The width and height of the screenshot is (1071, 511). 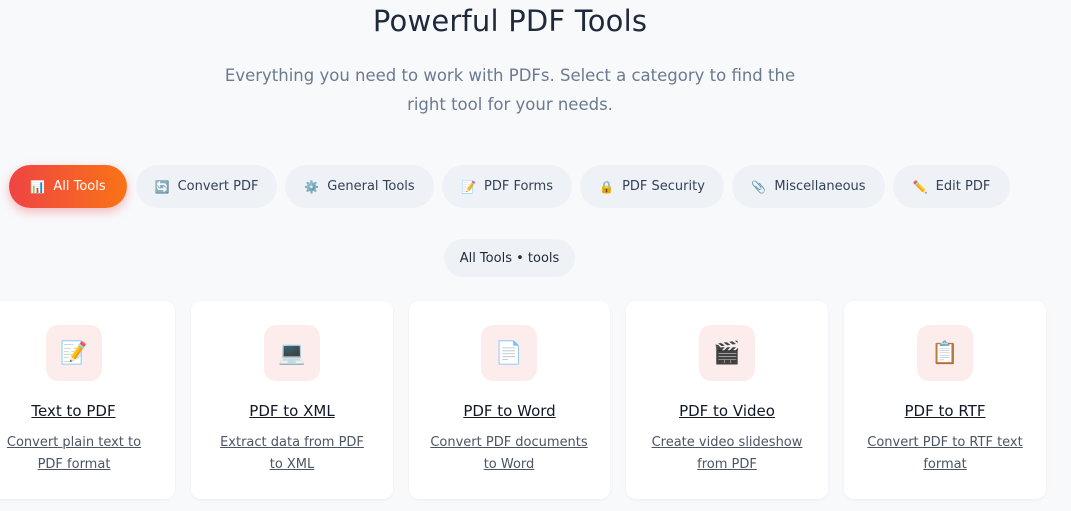 I want to click on refresh-icon: 🔄, so click(x=162, y=186).